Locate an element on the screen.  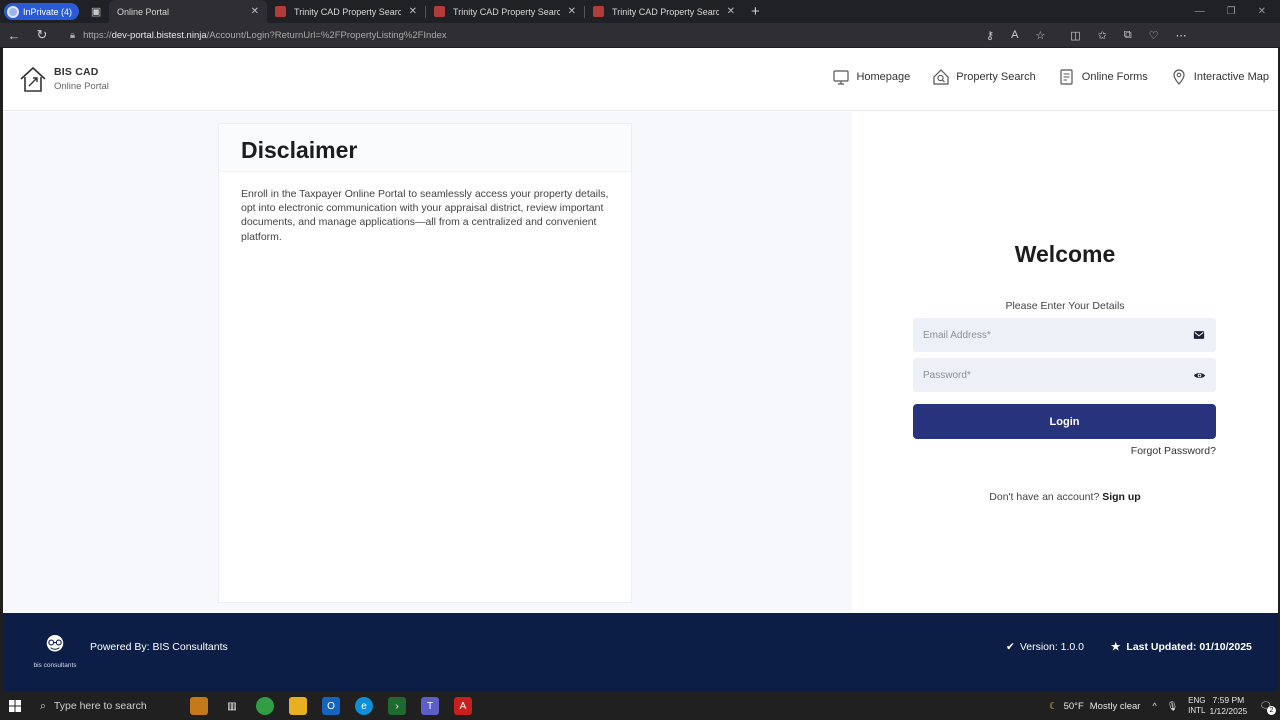
nav-interactive-map: Interactive Map is located at coordinates (1219, 77).